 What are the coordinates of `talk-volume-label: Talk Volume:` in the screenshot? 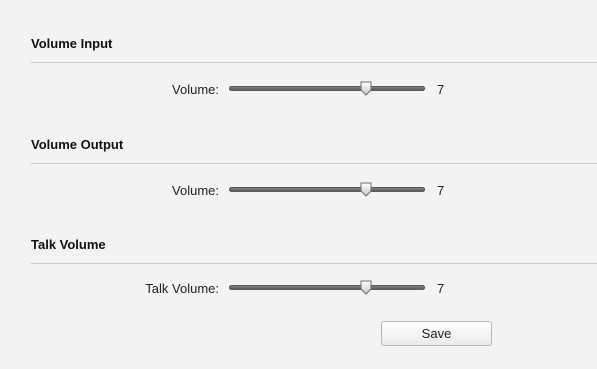 It's located at (182, 288).